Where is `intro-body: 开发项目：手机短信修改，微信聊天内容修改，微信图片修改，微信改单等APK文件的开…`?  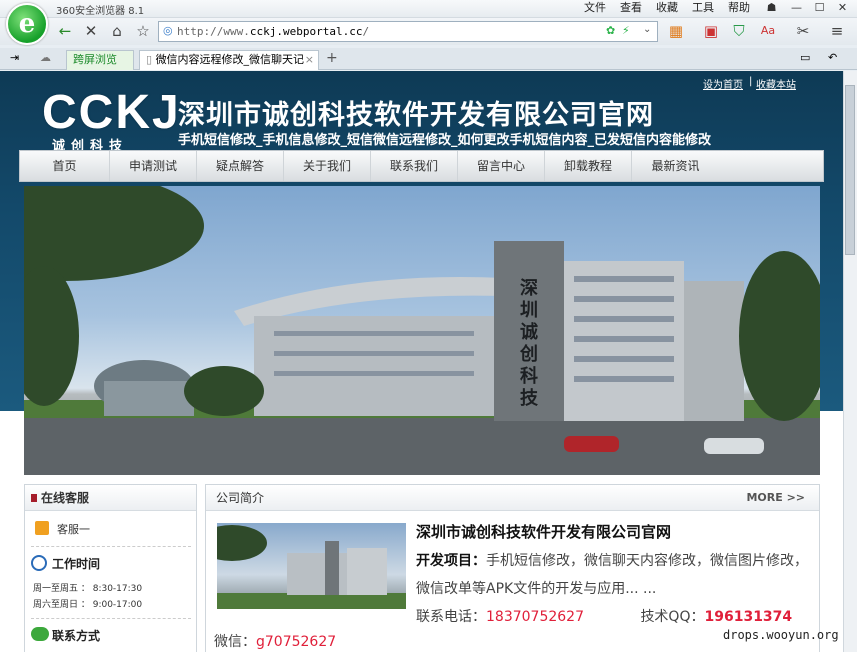 intro-body: 开发项目：手机短信修改，微信聊天内容修改，微信图片修改，微信改单等APK文件的开… is located at coordinates (613, 589).